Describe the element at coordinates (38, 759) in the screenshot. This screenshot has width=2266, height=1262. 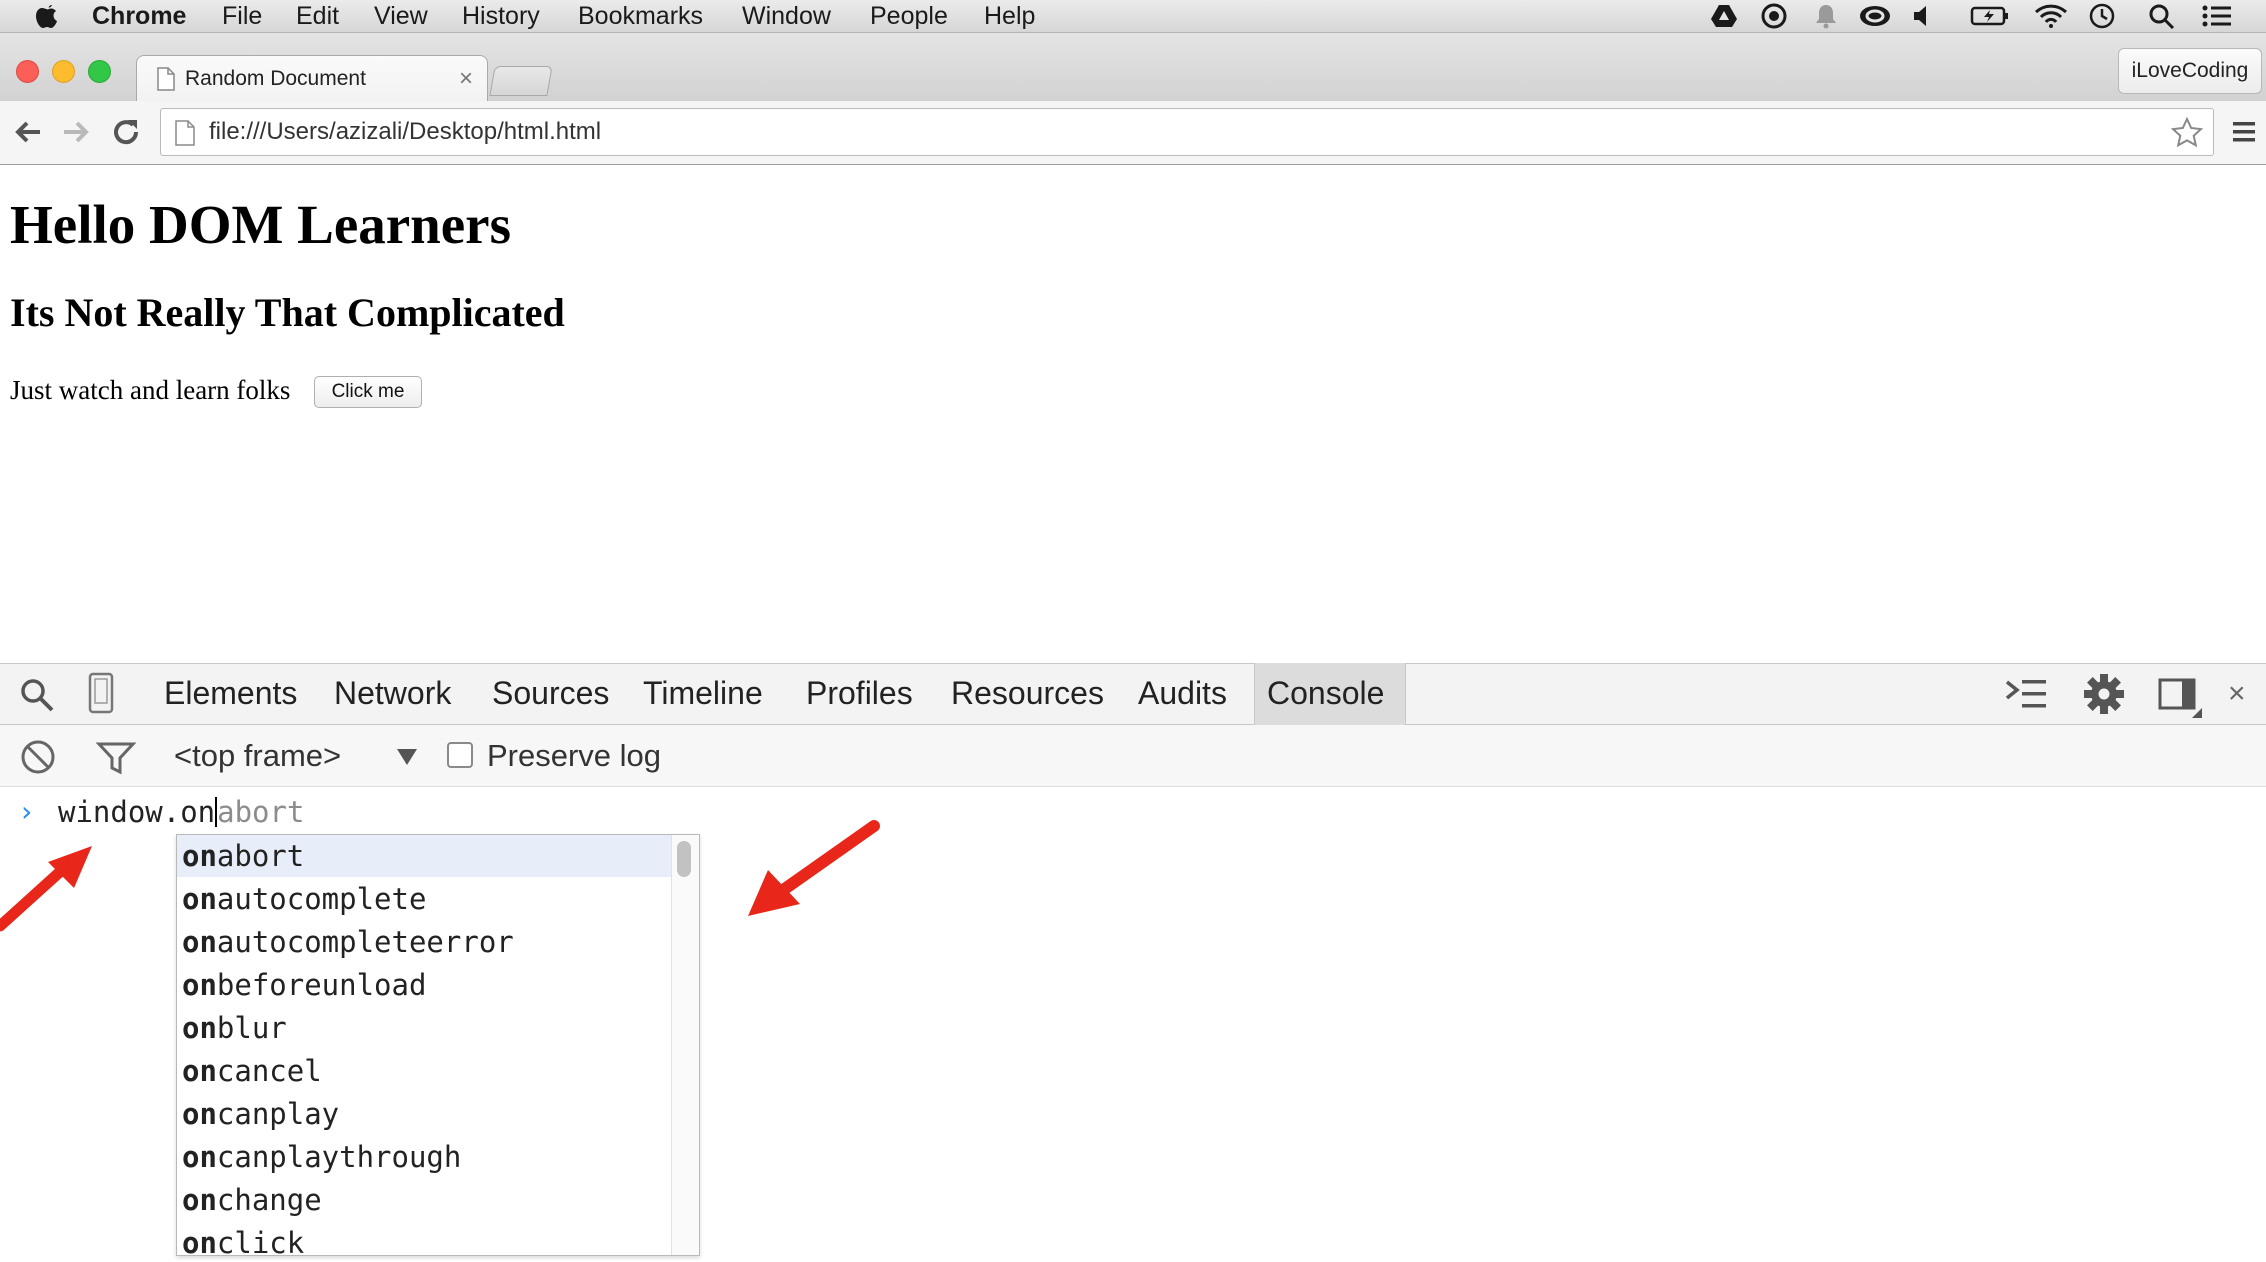
I see `clear-console-icon` at that location.